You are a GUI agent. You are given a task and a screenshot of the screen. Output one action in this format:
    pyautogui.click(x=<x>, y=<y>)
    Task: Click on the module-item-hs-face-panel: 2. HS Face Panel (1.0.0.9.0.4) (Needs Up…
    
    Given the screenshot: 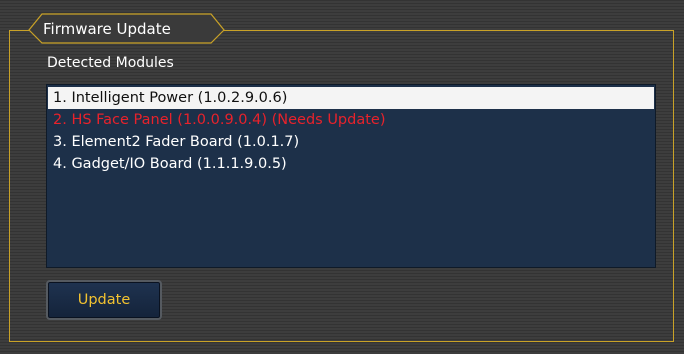 What is the action you would take?
    pyautogui.click(x=351, y=120)
    